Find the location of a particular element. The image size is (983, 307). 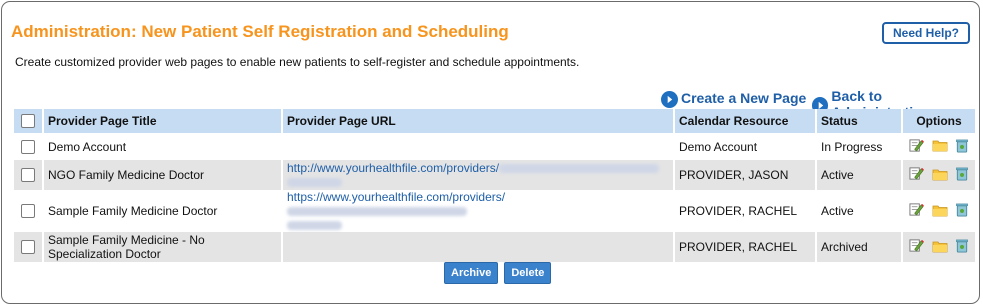

provider-url-link: http://www.yourhealthfile.com/providers/ is located at coordinates (393, 168).